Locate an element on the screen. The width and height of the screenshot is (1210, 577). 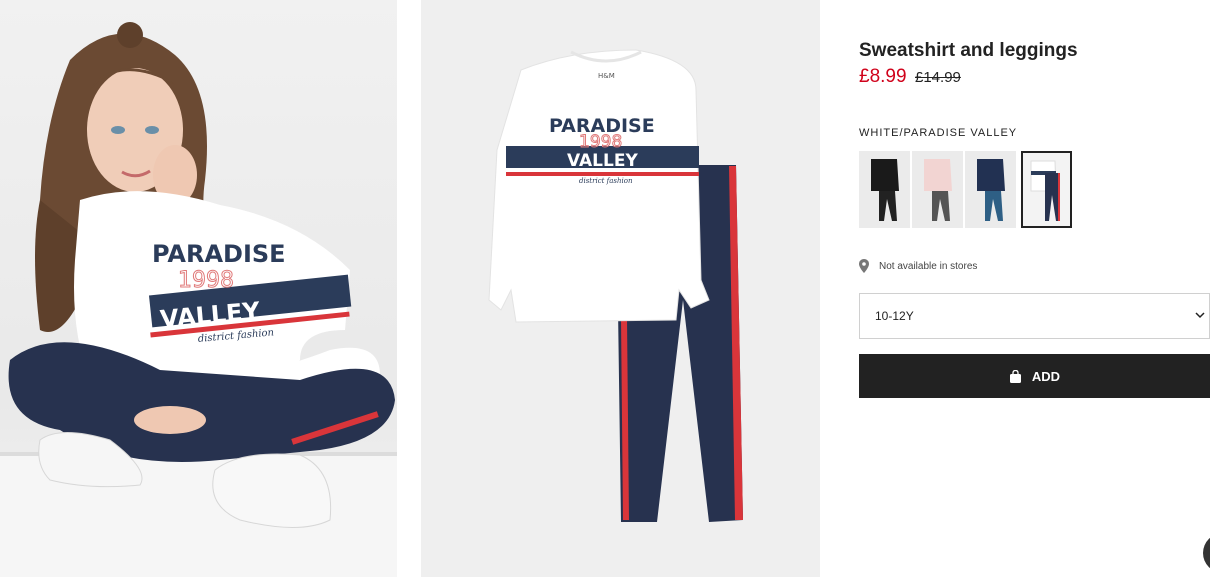
swatch-black-thumbnail is located at coordinates (885, 190).